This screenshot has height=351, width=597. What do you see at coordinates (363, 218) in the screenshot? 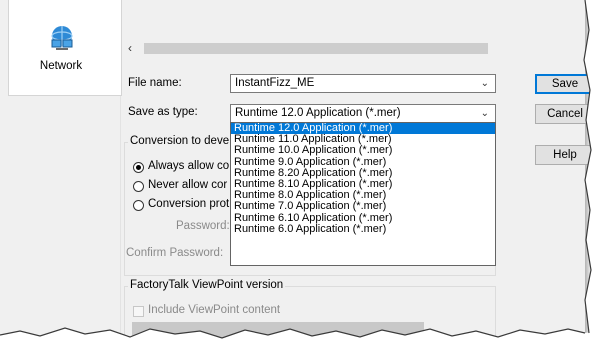
I see `dropdown-option: Runtime 6.10 Application (*.mer)` at bounding box center [363, 218].